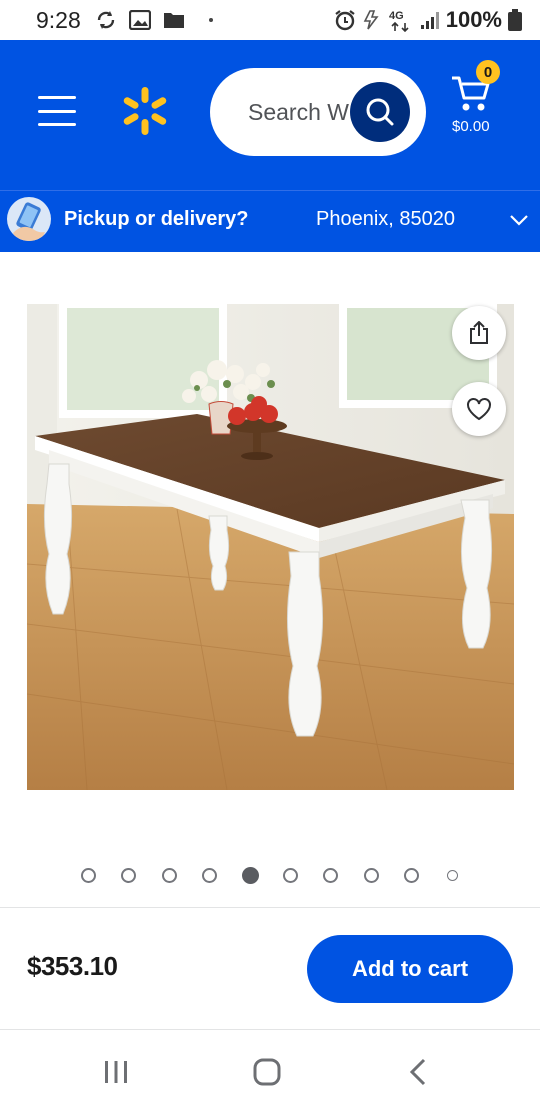 The height and width of the screenshot is (1110, 540). What do you see at coordinates (303, 112) in the screenshot?
I see `search-input` at bounding box center [303, 112].